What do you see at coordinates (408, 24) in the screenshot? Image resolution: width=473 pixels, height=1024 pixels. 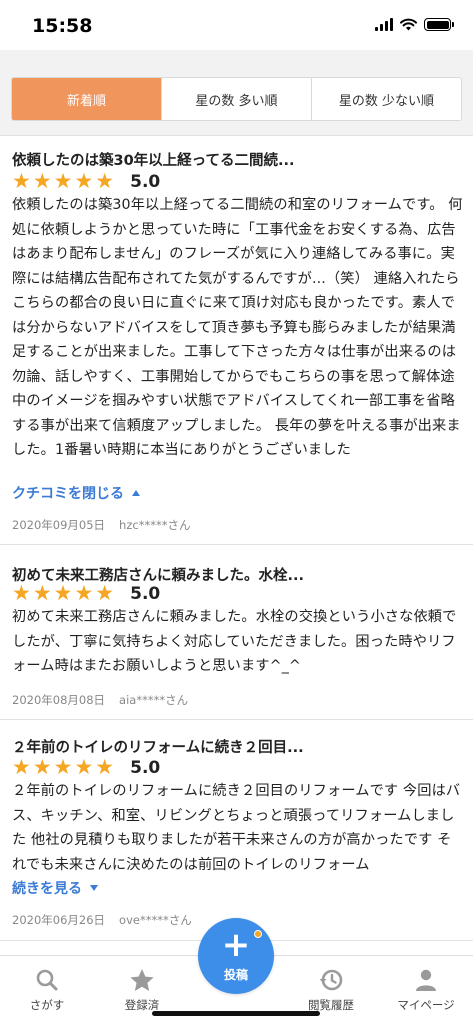 I see `wifi-icon` at bounding box center [408, 24].